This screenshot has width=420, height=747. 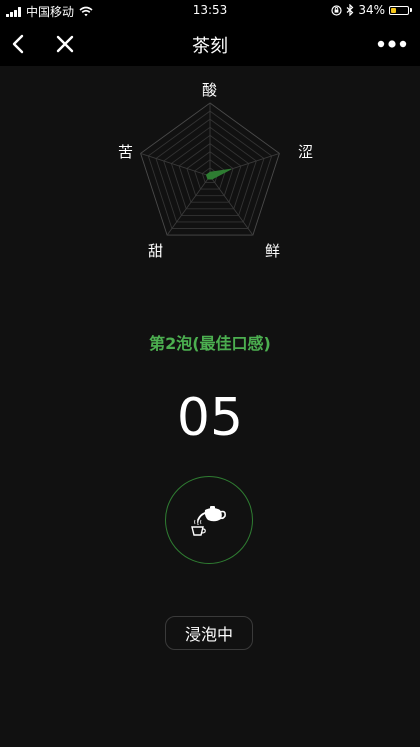 I want to click on more-icon, so click(x=392, y=44).